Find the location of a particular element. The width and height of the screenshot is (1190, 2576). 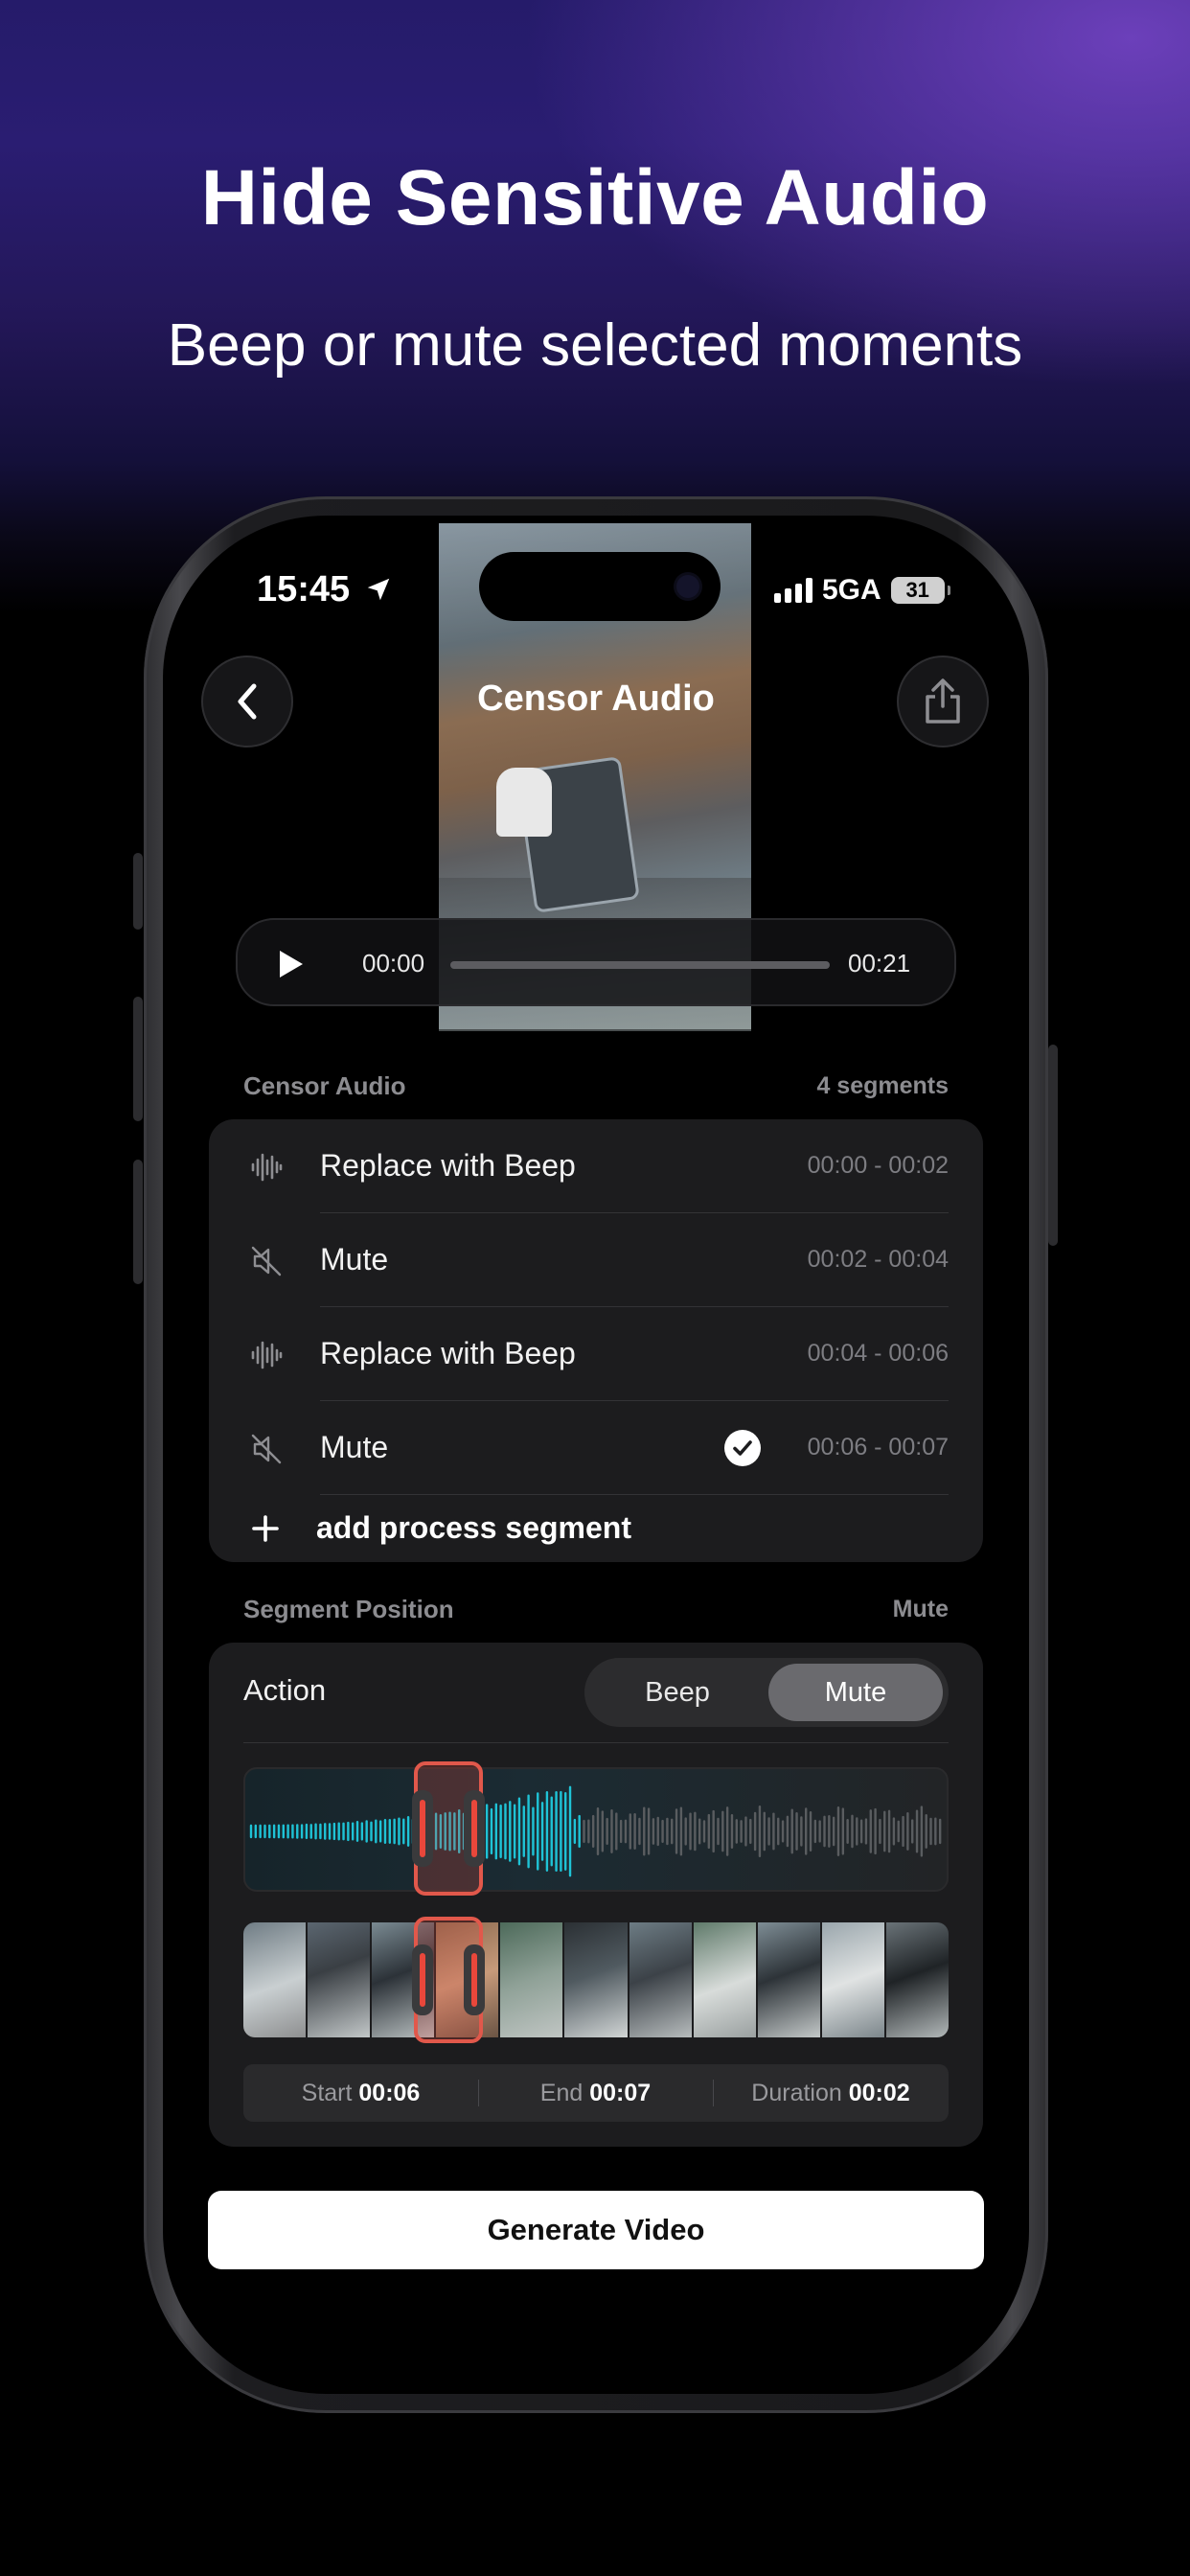

player-progress-track is located at coordinates (640, 965).